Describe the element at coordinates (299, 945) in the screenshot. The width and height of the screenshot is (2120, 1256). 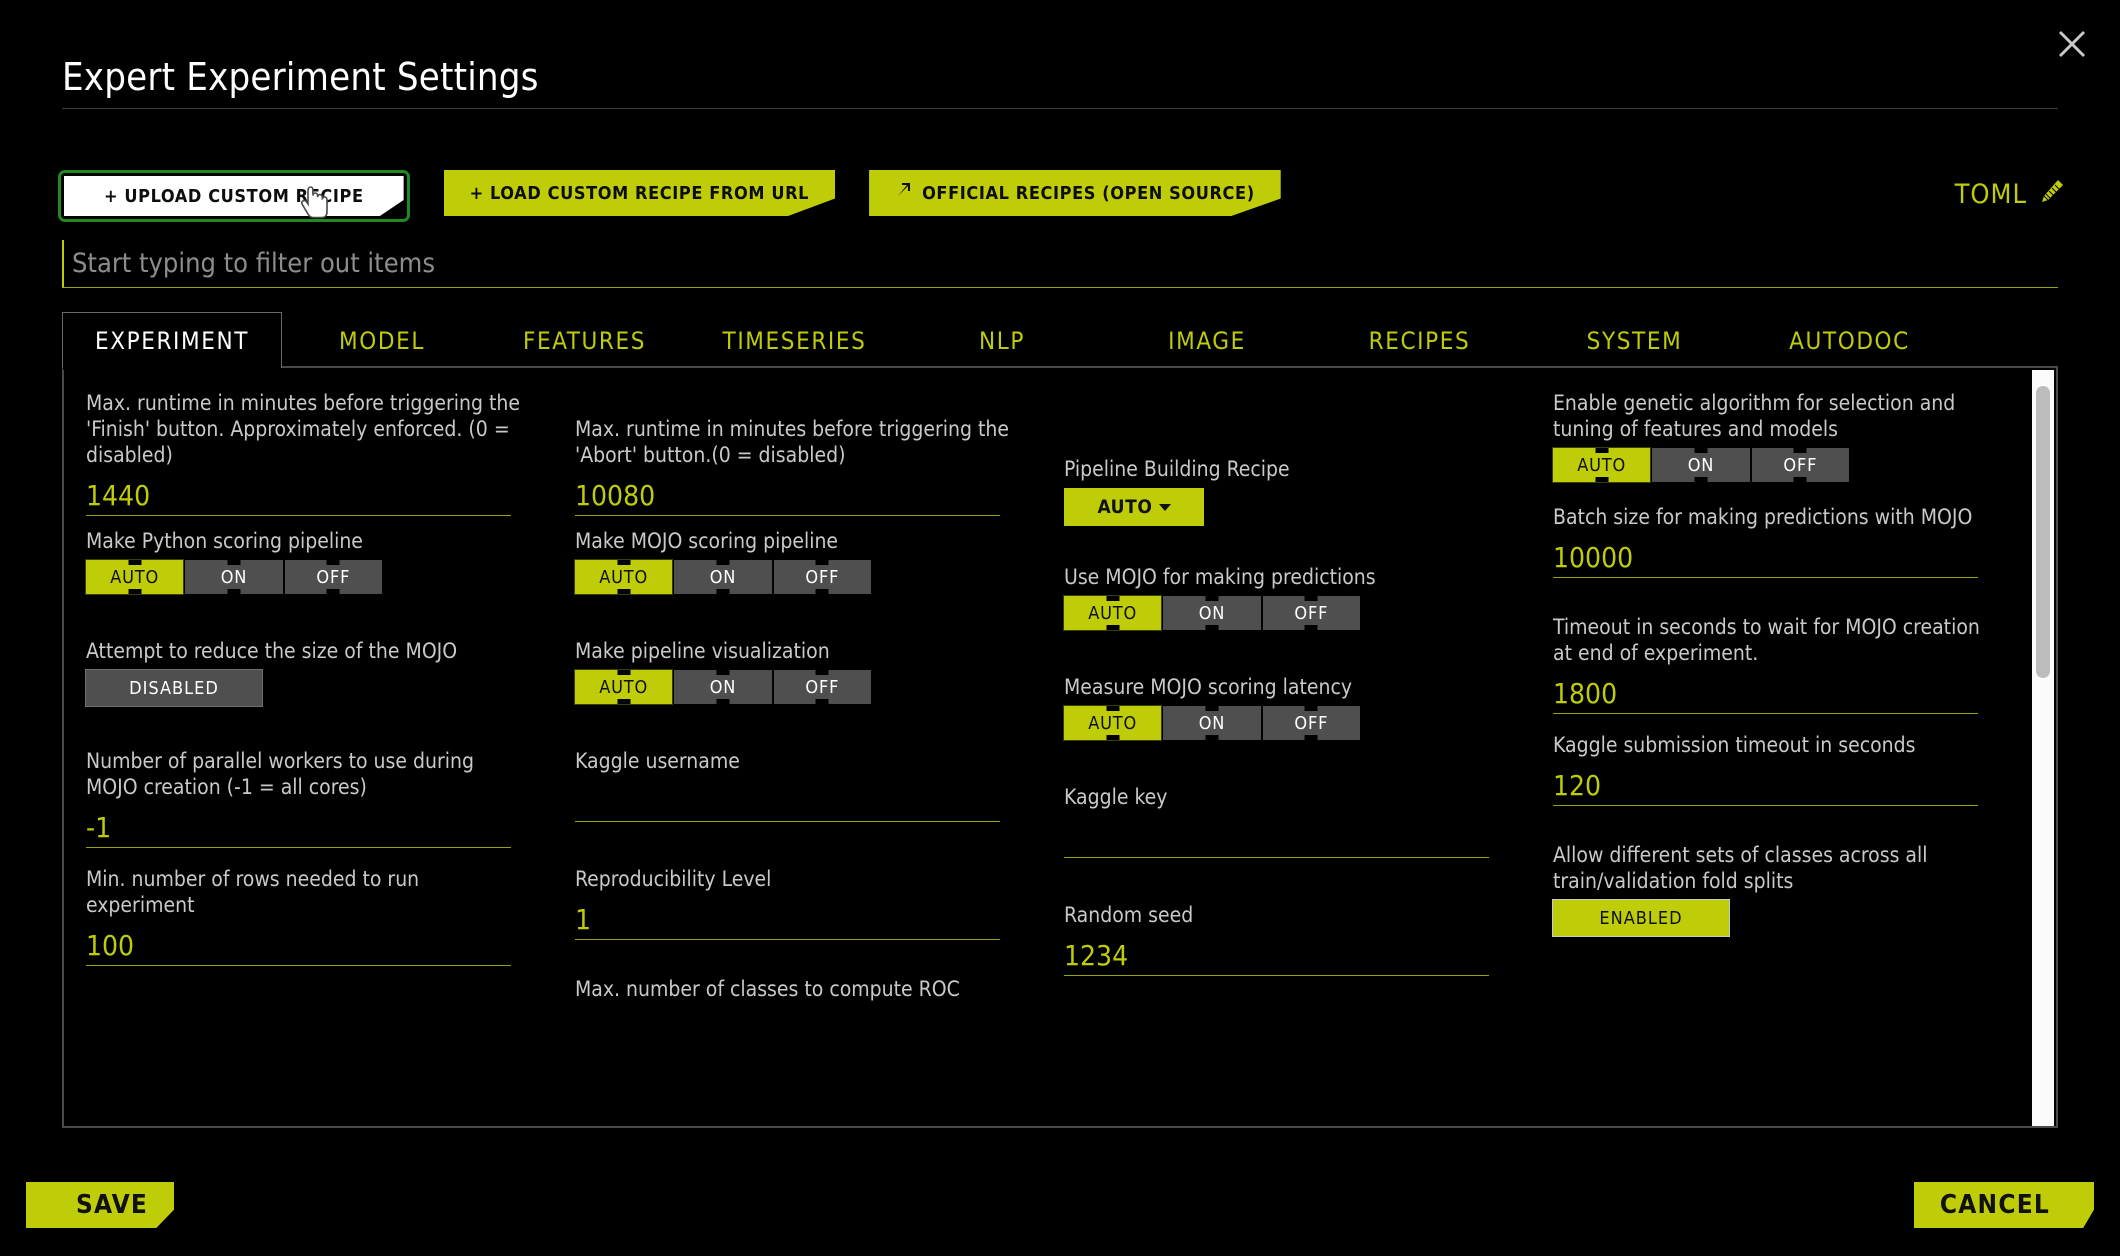
I see `min-rows-input: 100` at that location.